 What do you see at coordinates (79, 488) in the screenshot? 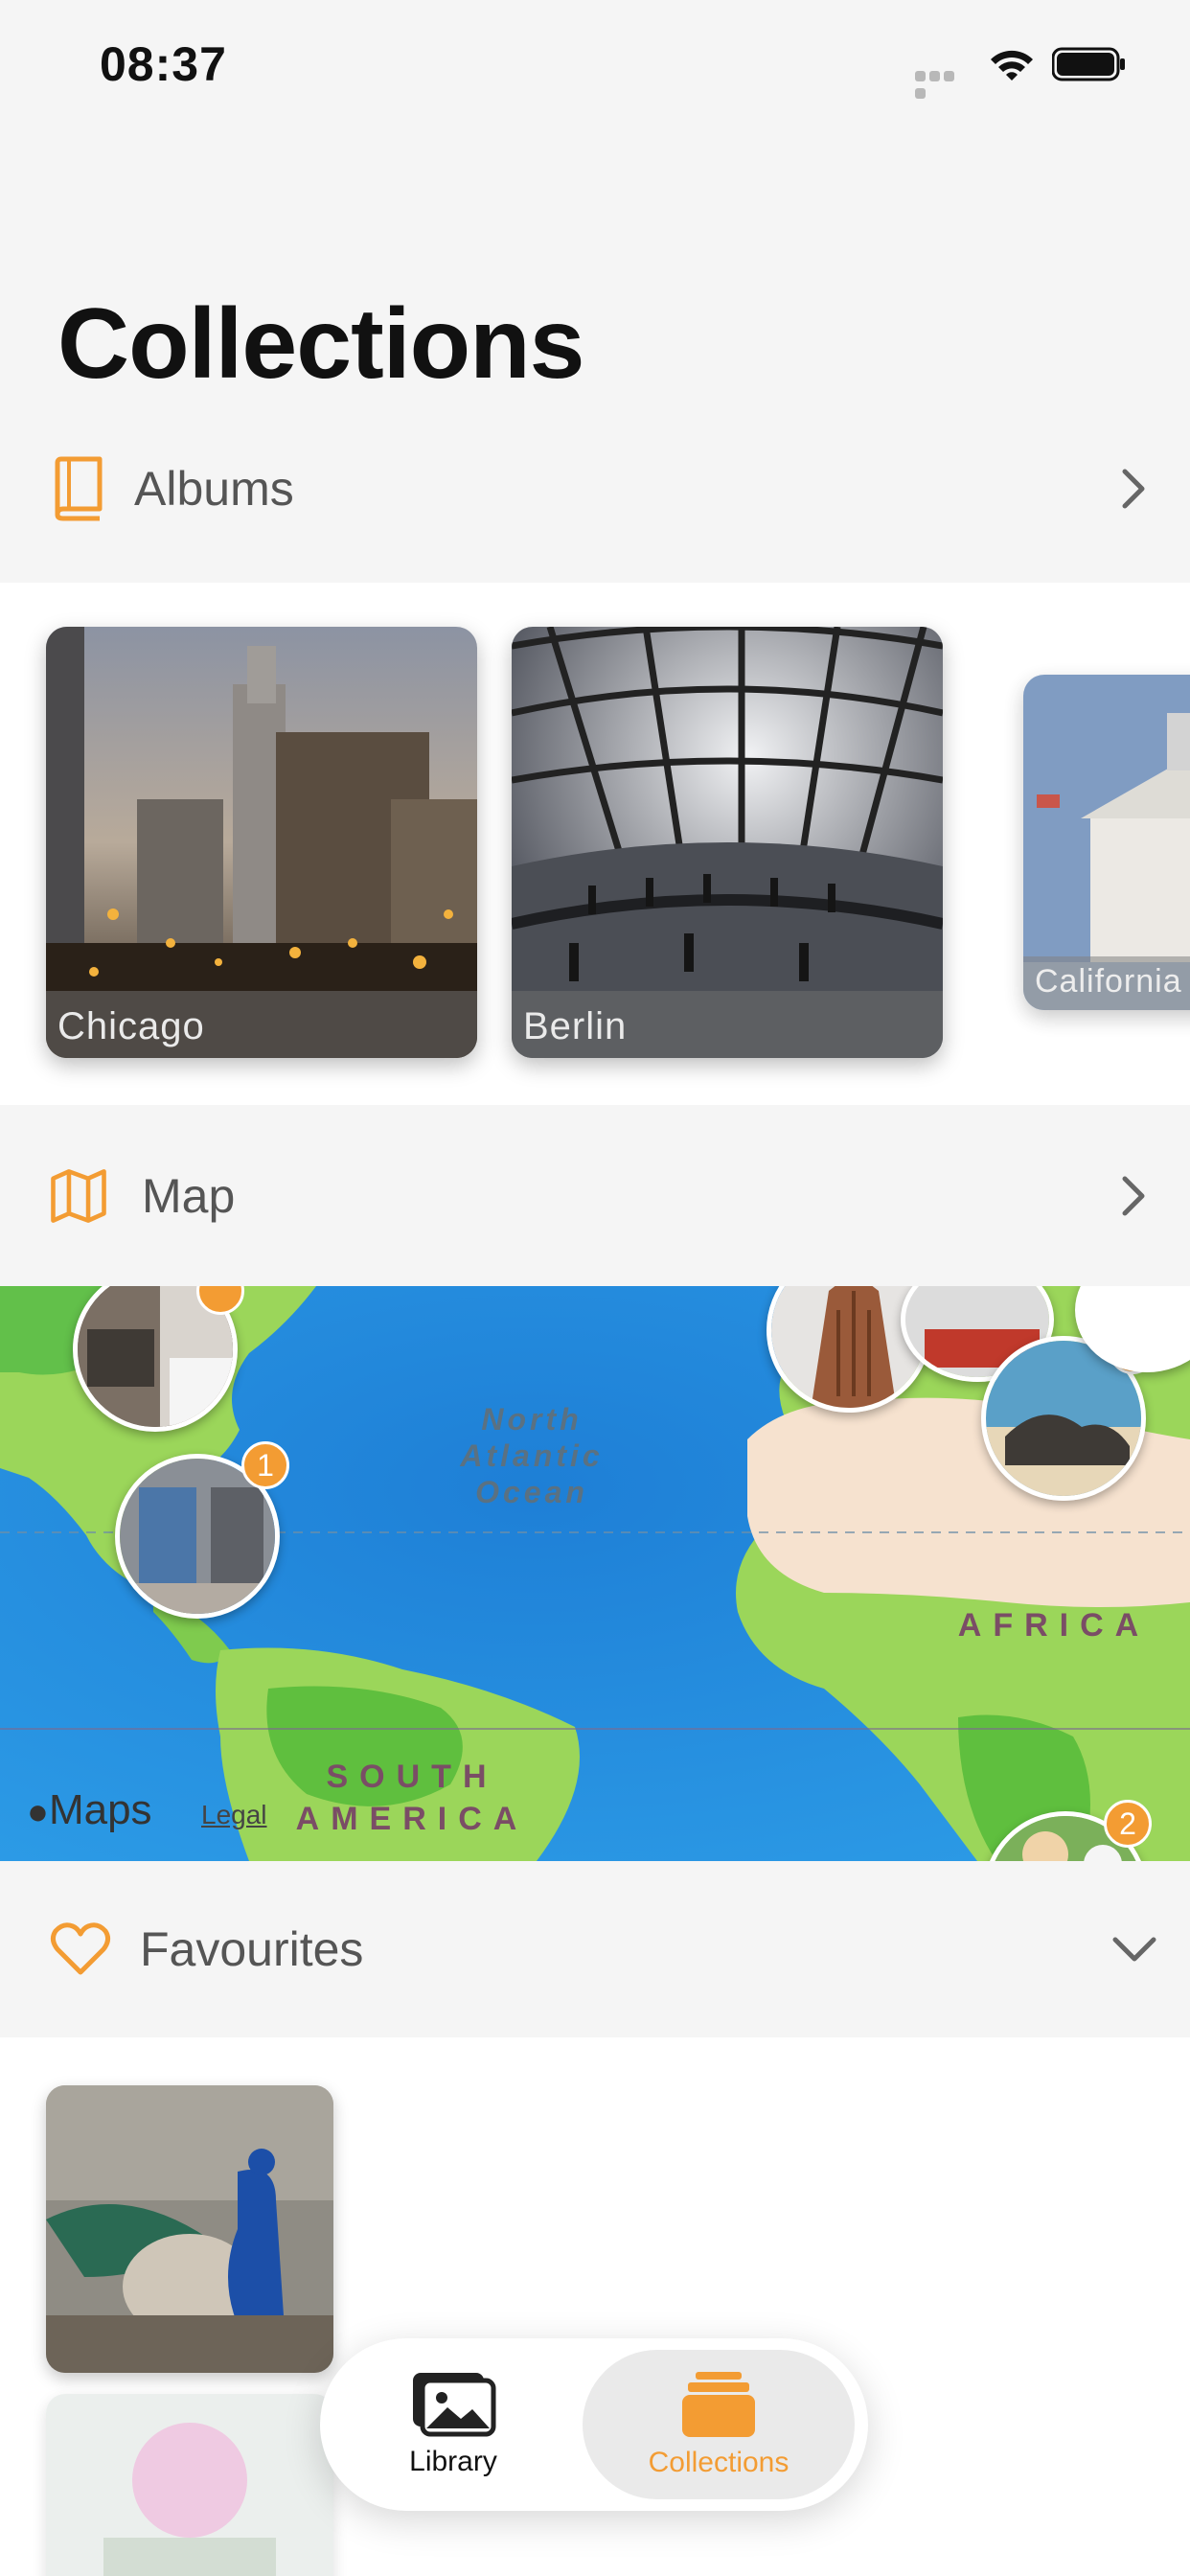
I see `book-icon` at bounding box center [79, 488].